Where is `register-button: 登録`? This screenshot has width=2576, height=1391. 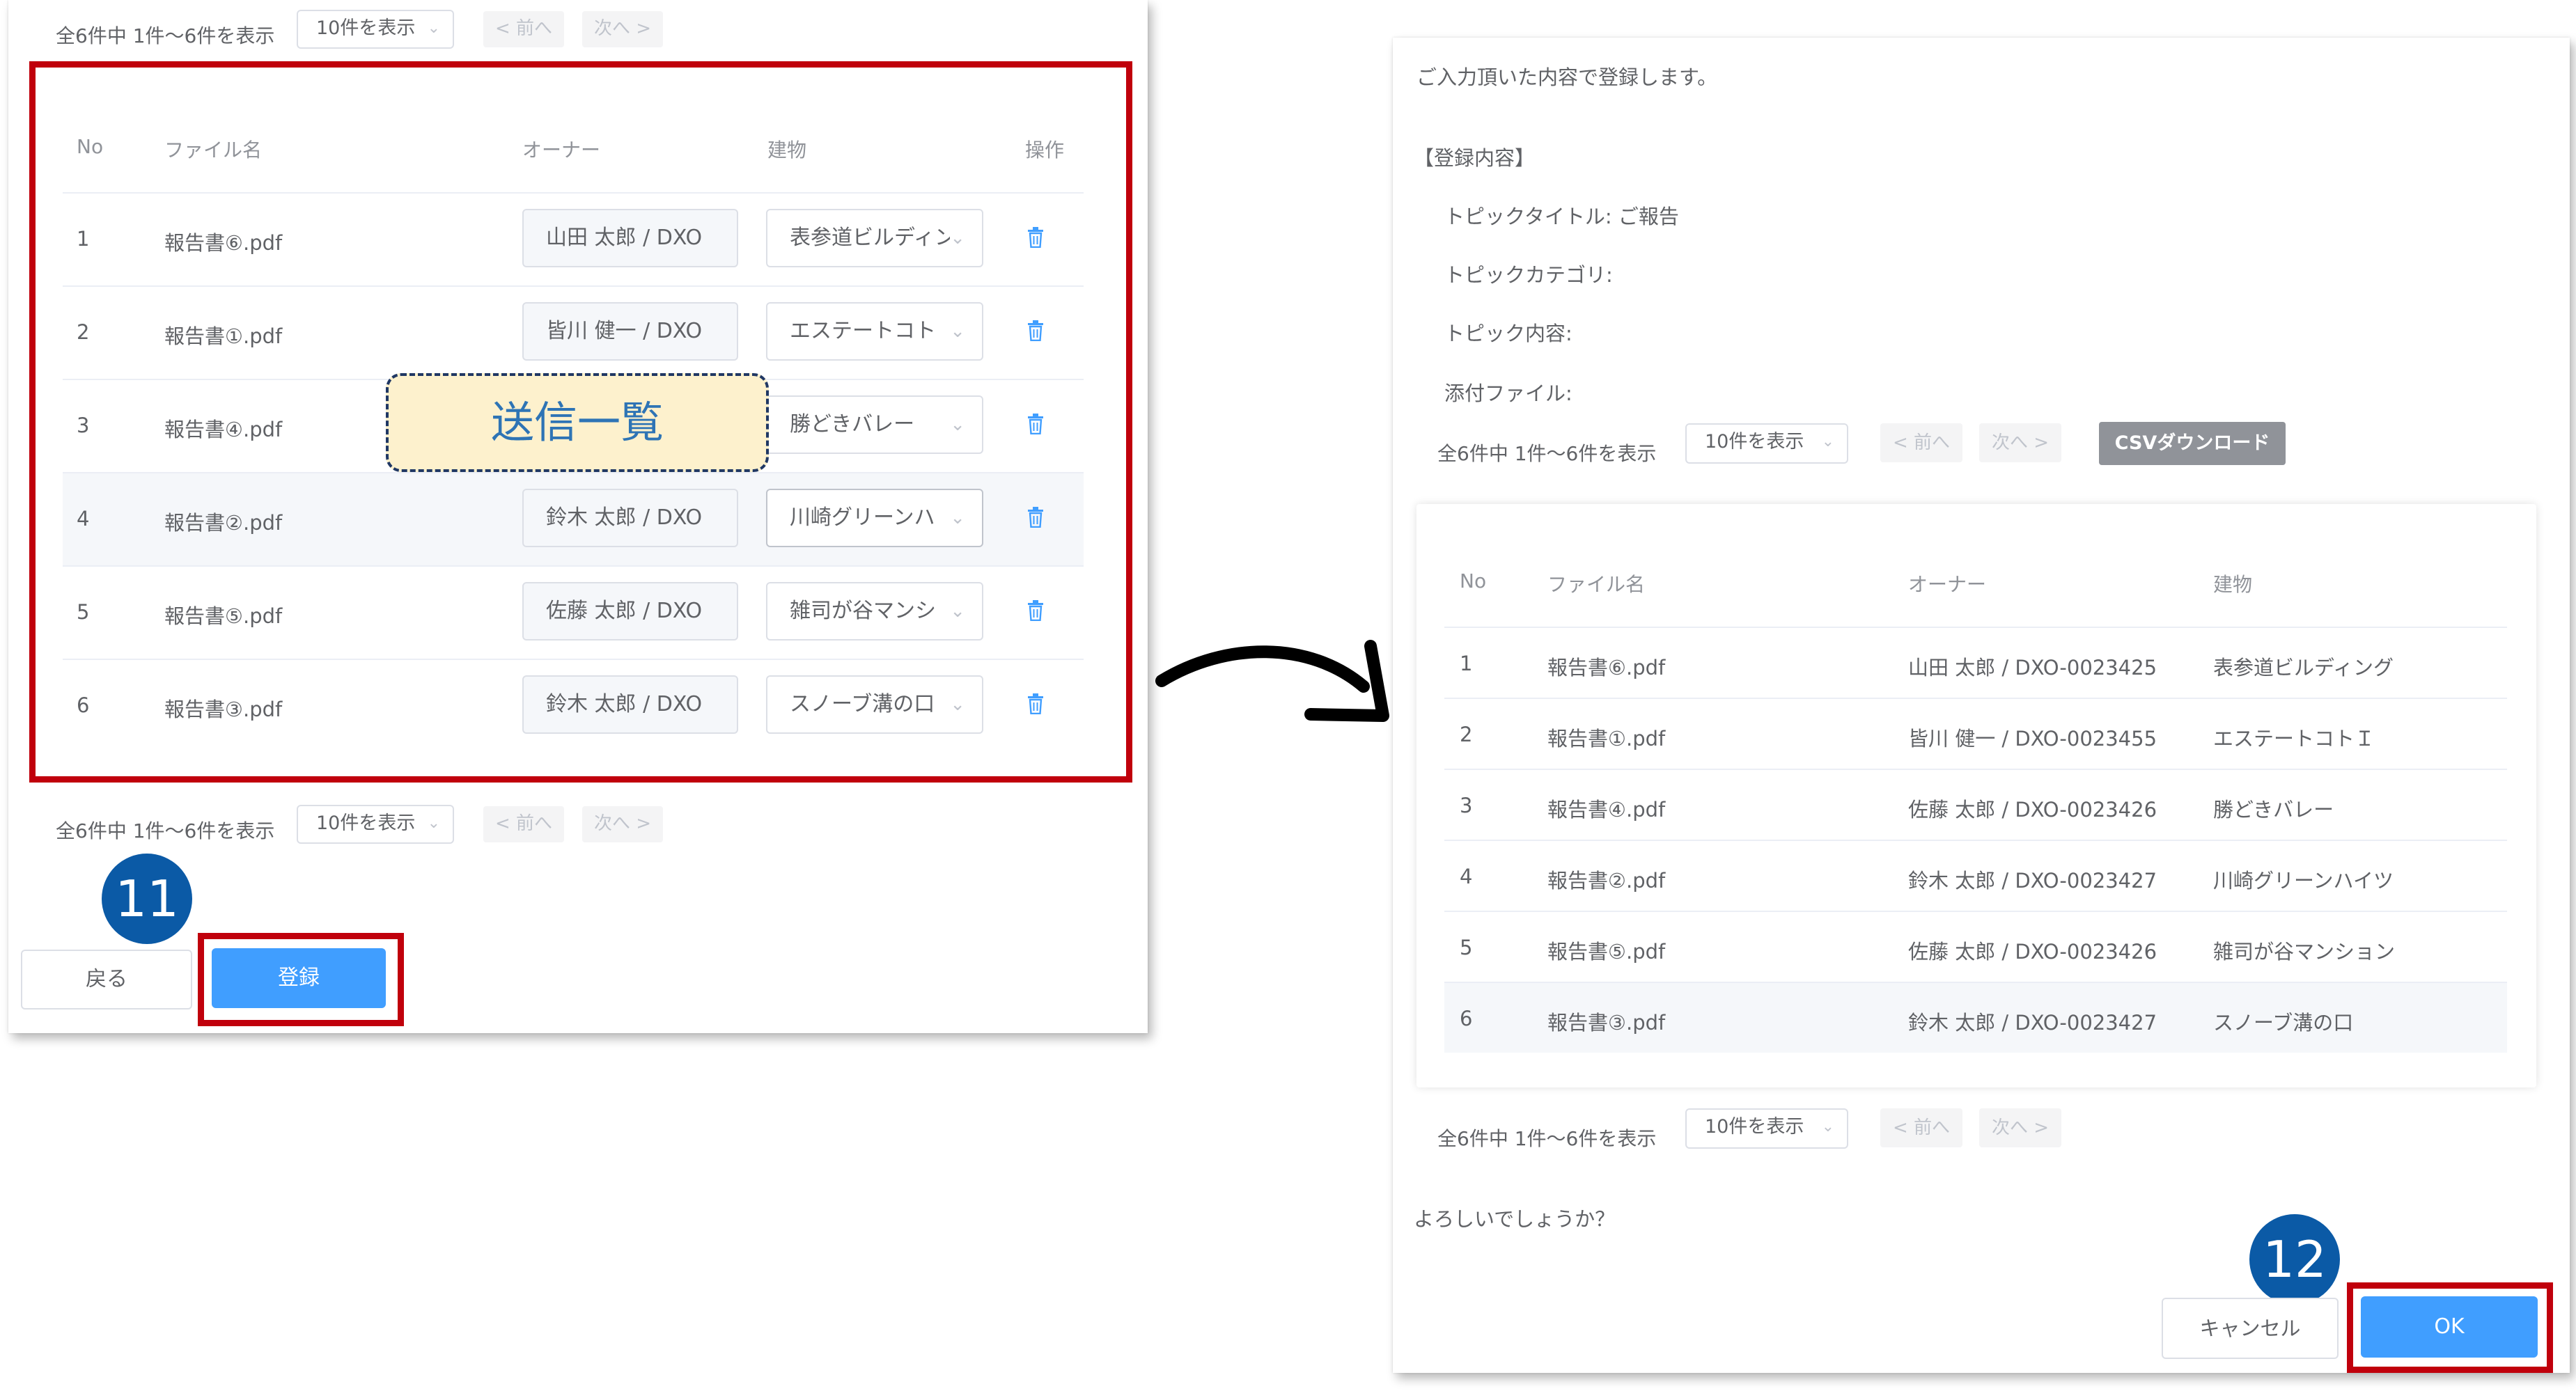
register-button: 登録 is located at coordinates (299, 978).